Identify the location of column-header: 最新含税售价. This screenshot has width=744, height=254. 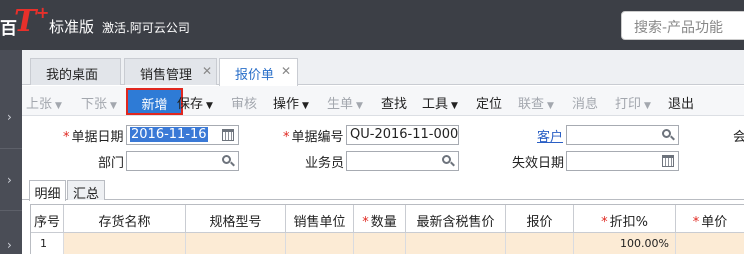
(456, 219).